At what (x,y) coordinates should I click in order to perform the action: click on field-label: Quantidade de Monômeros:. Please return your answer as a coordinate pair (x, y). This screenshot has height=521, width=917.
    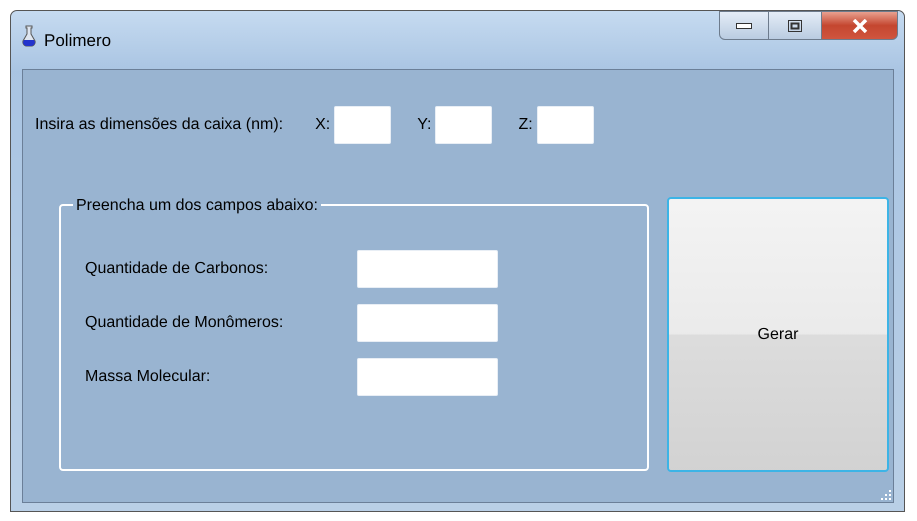
    Looking at the image, I should click on (184, 323).